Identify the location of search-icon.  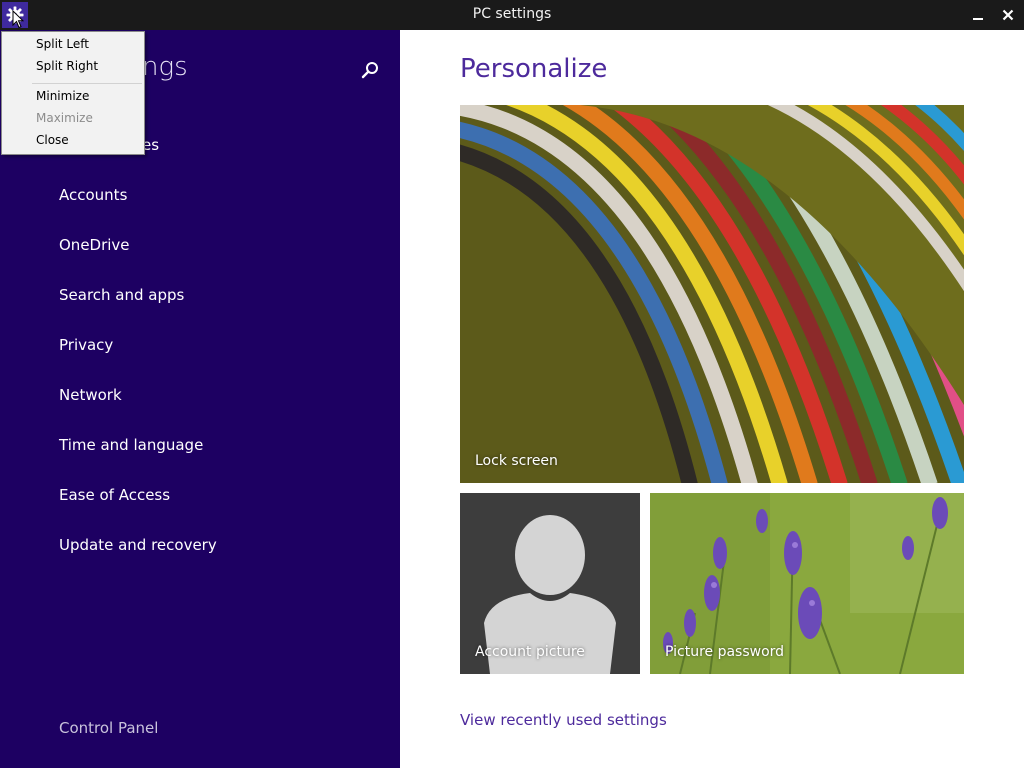
(369, 70).